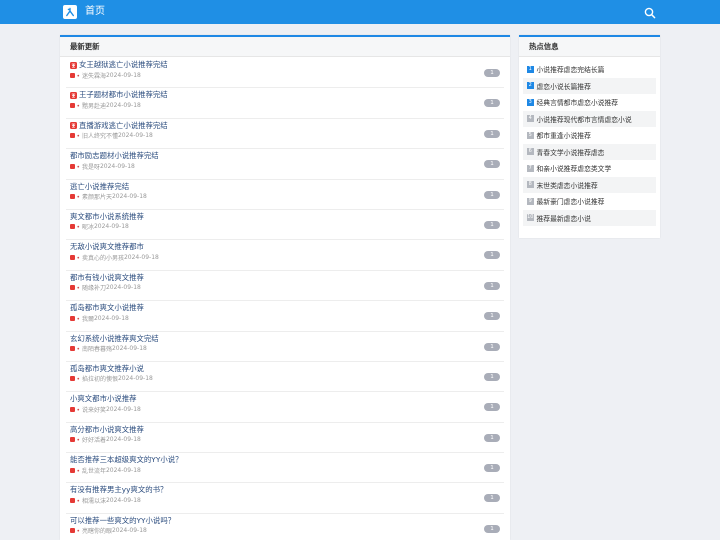 This screenshot has width=720, height=540. Describe the element at coordinates (91, 500) in the screenshot. I see `author-name: 相濡以沫` at that location.